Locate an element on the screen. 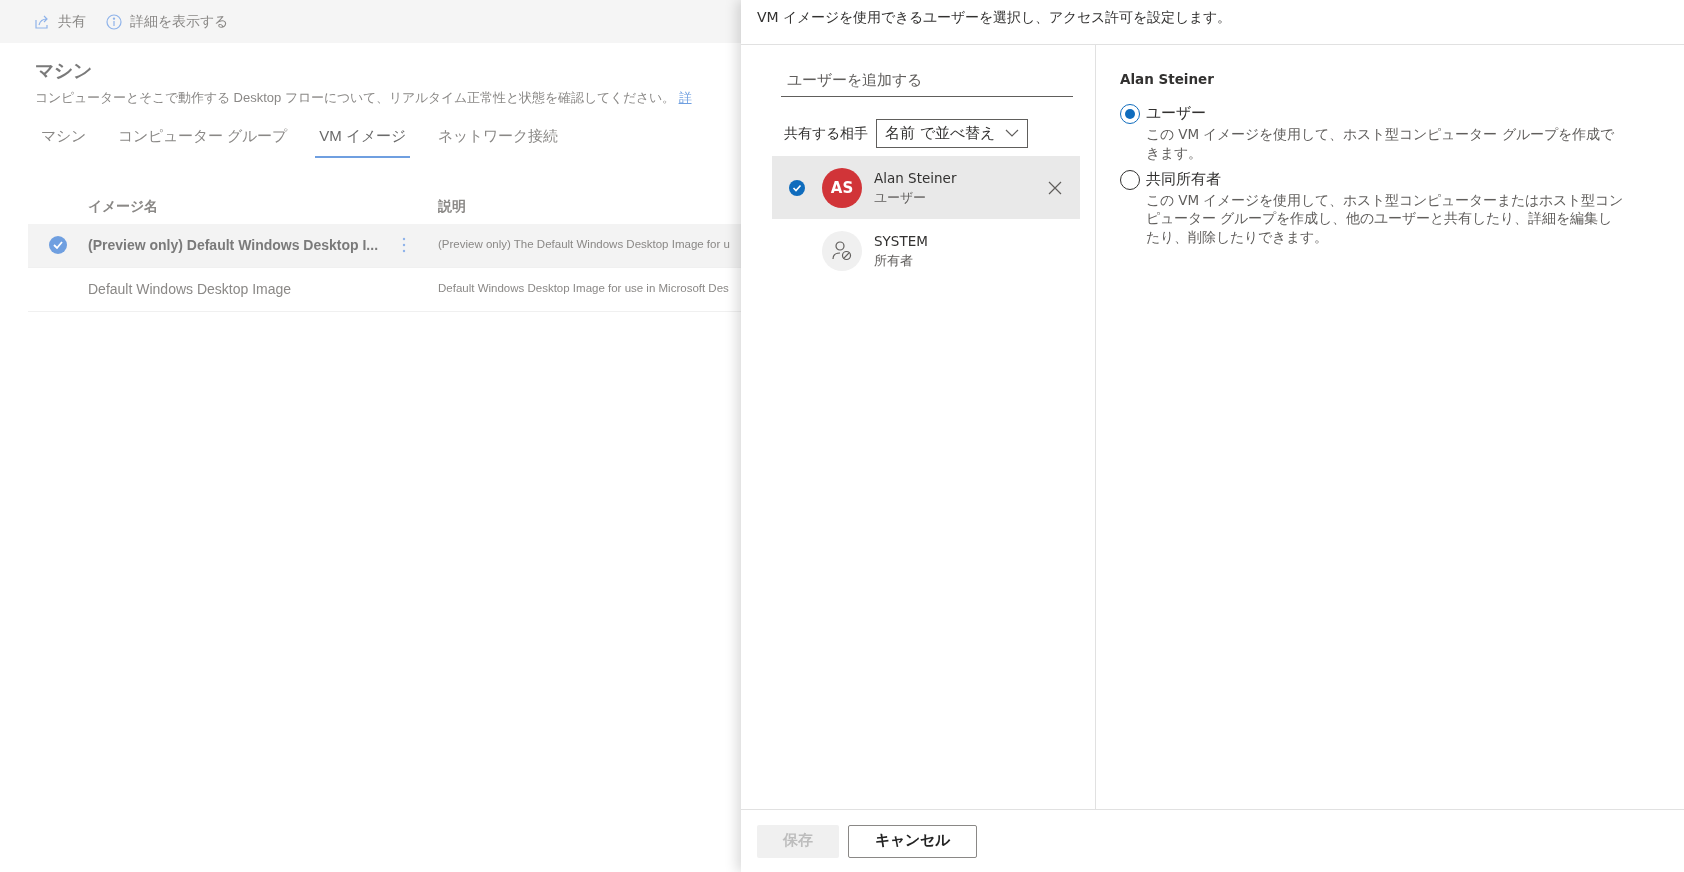  table-cell-text: Default Windows Desktop Image is located at coordinates (190, 289).